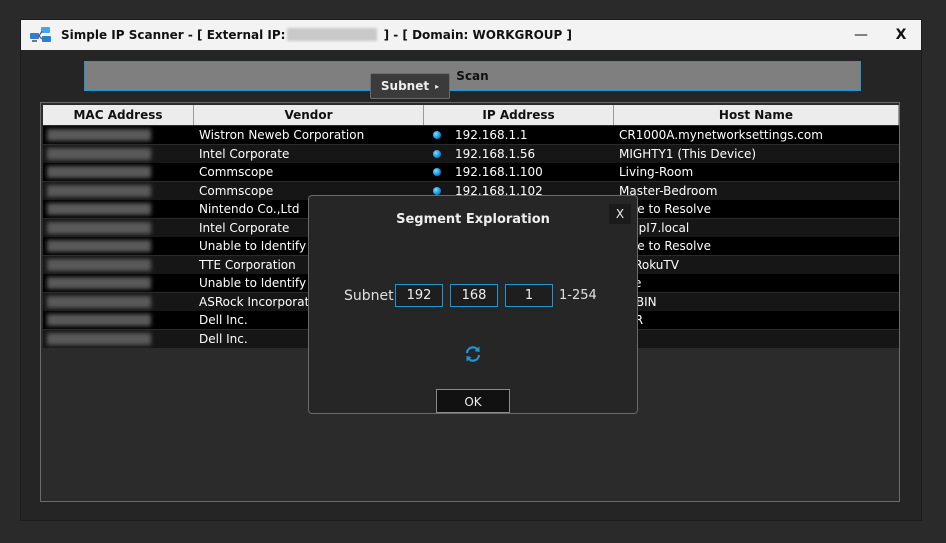 The image size is (946, 543). What do you see at coordinates (118, 115) in the screenshot?
I see `column-header-mac: MAC Address` at bounding box center [118, 115].